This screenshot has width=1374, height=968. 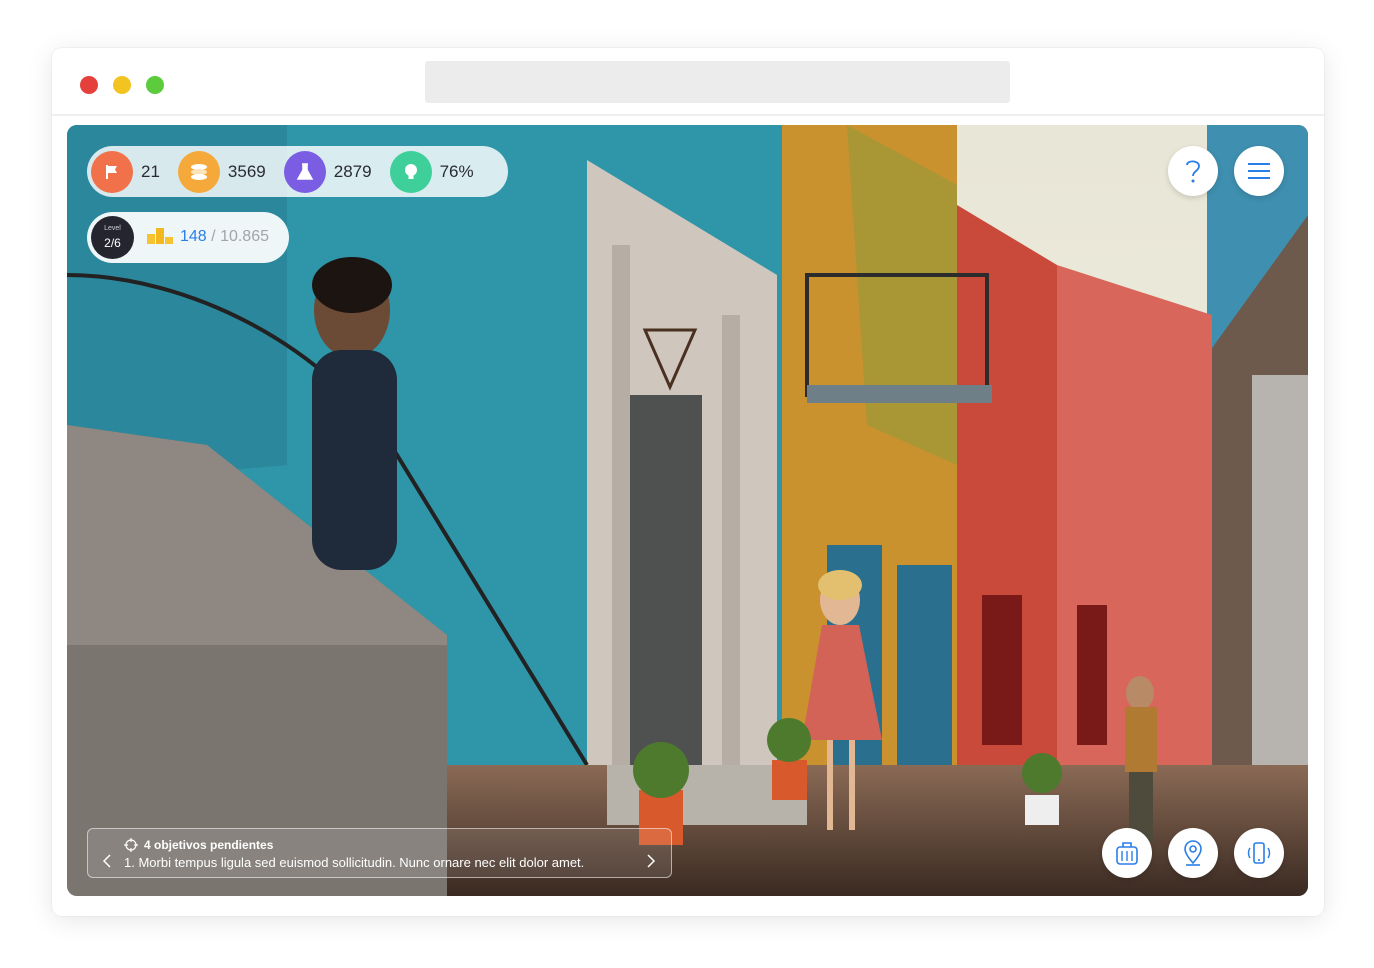 I want to click on map-button, so click(x=1193, y=853).